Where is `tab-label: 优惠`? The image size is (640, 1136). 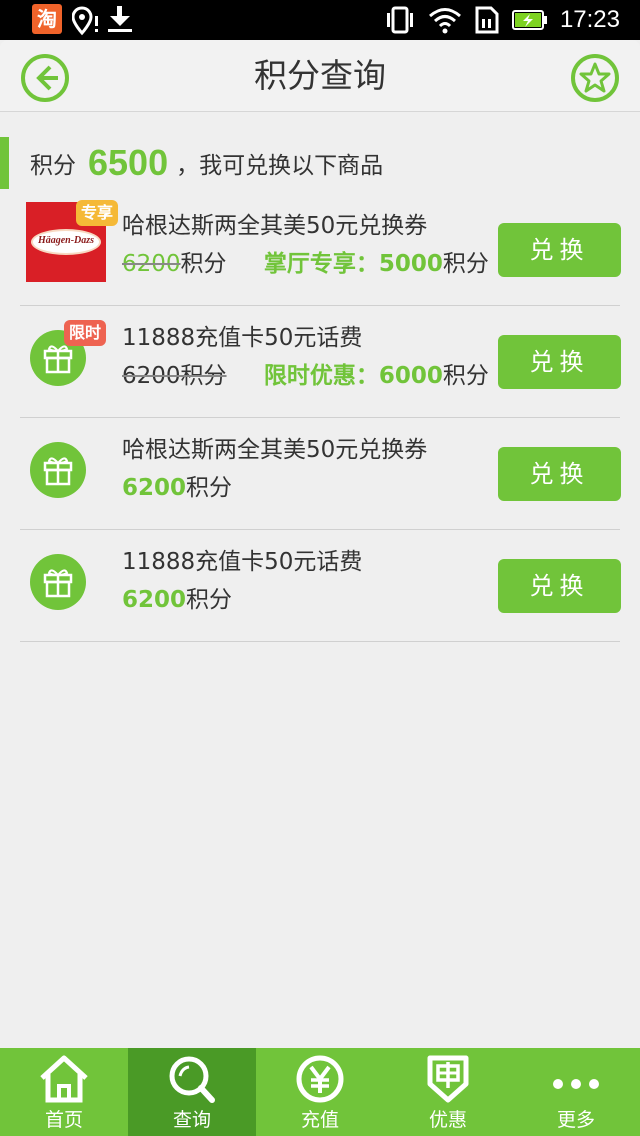 tab-label: 优惠 is located at coordinates (447, 1120).